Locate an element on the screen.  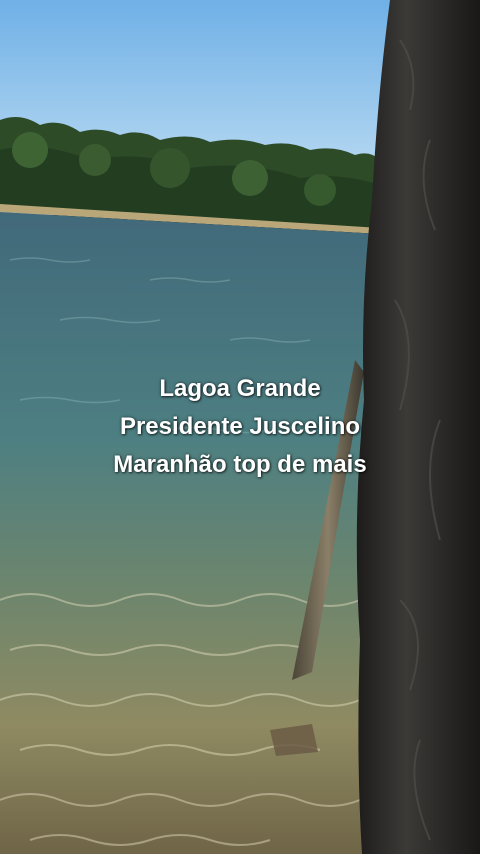
caption-line-3: Maranhão top de mais is located at coordinates (240, 464).